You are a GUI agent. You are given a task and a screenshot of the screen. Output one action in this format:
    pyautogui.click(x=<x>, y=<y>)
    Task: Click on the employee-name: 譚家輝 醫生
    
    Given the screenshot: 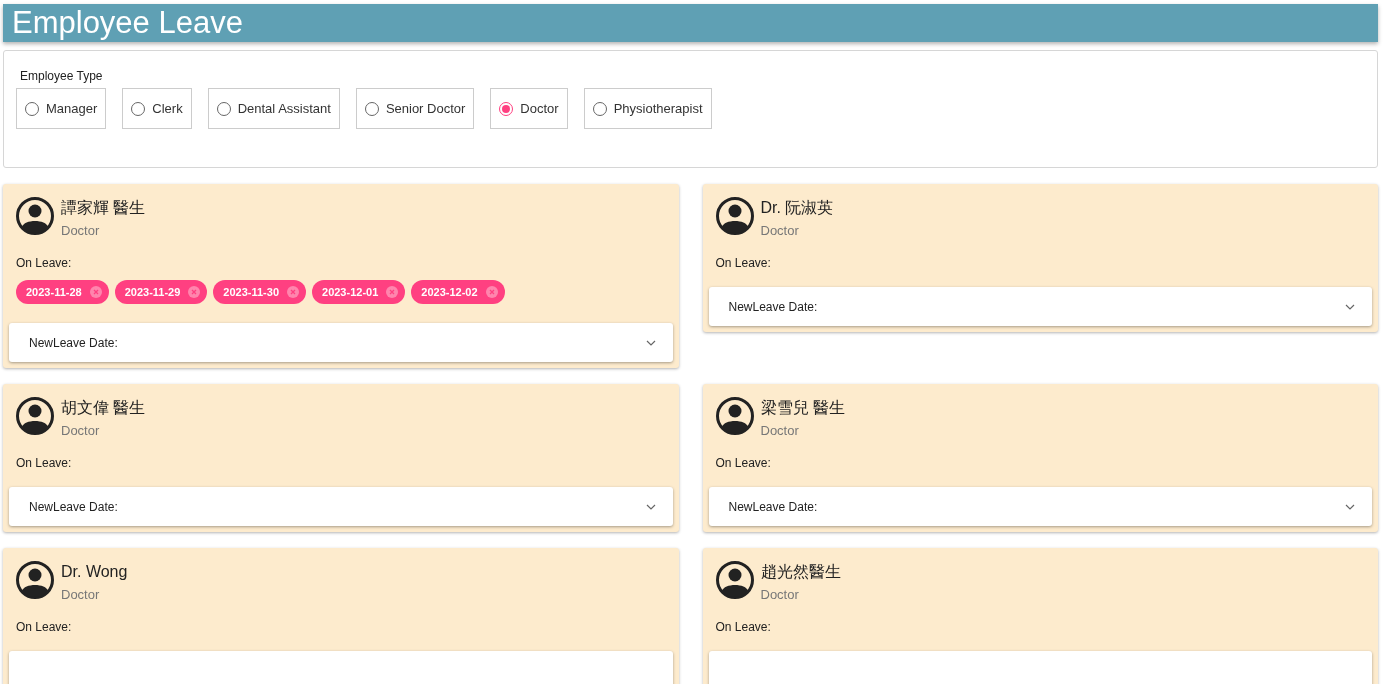 What is the action you would take?
    pyautogui.click(x=103, y=208)
    